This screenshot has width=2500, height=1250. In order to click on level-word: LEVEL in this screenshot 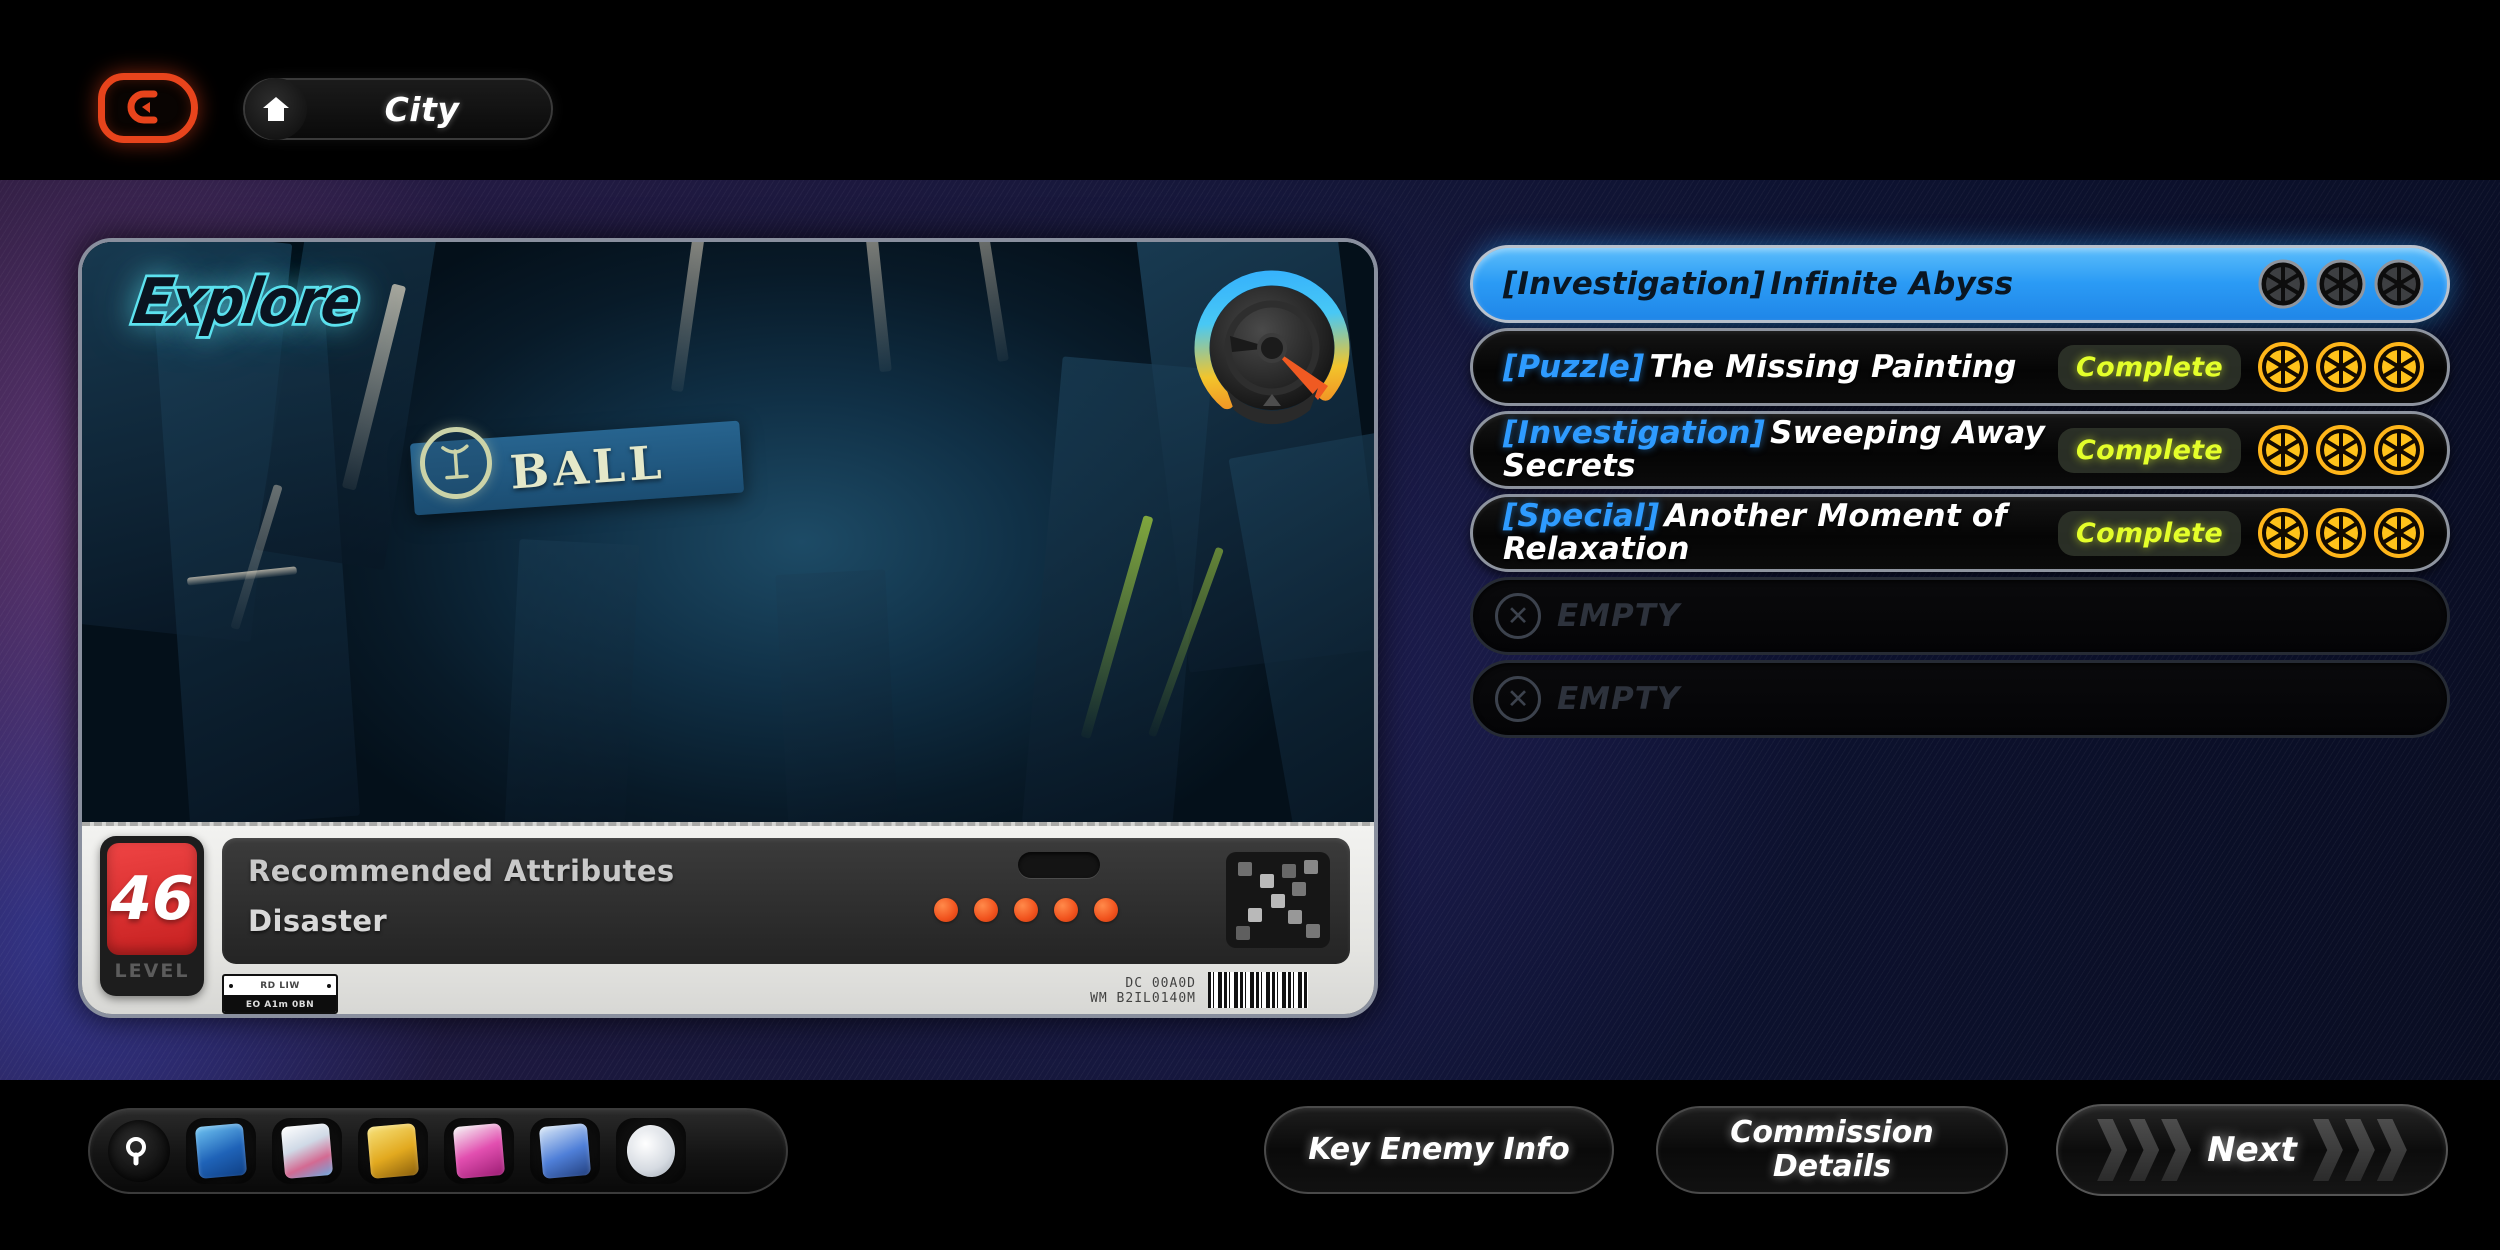, I will do `click(152, 971)`.